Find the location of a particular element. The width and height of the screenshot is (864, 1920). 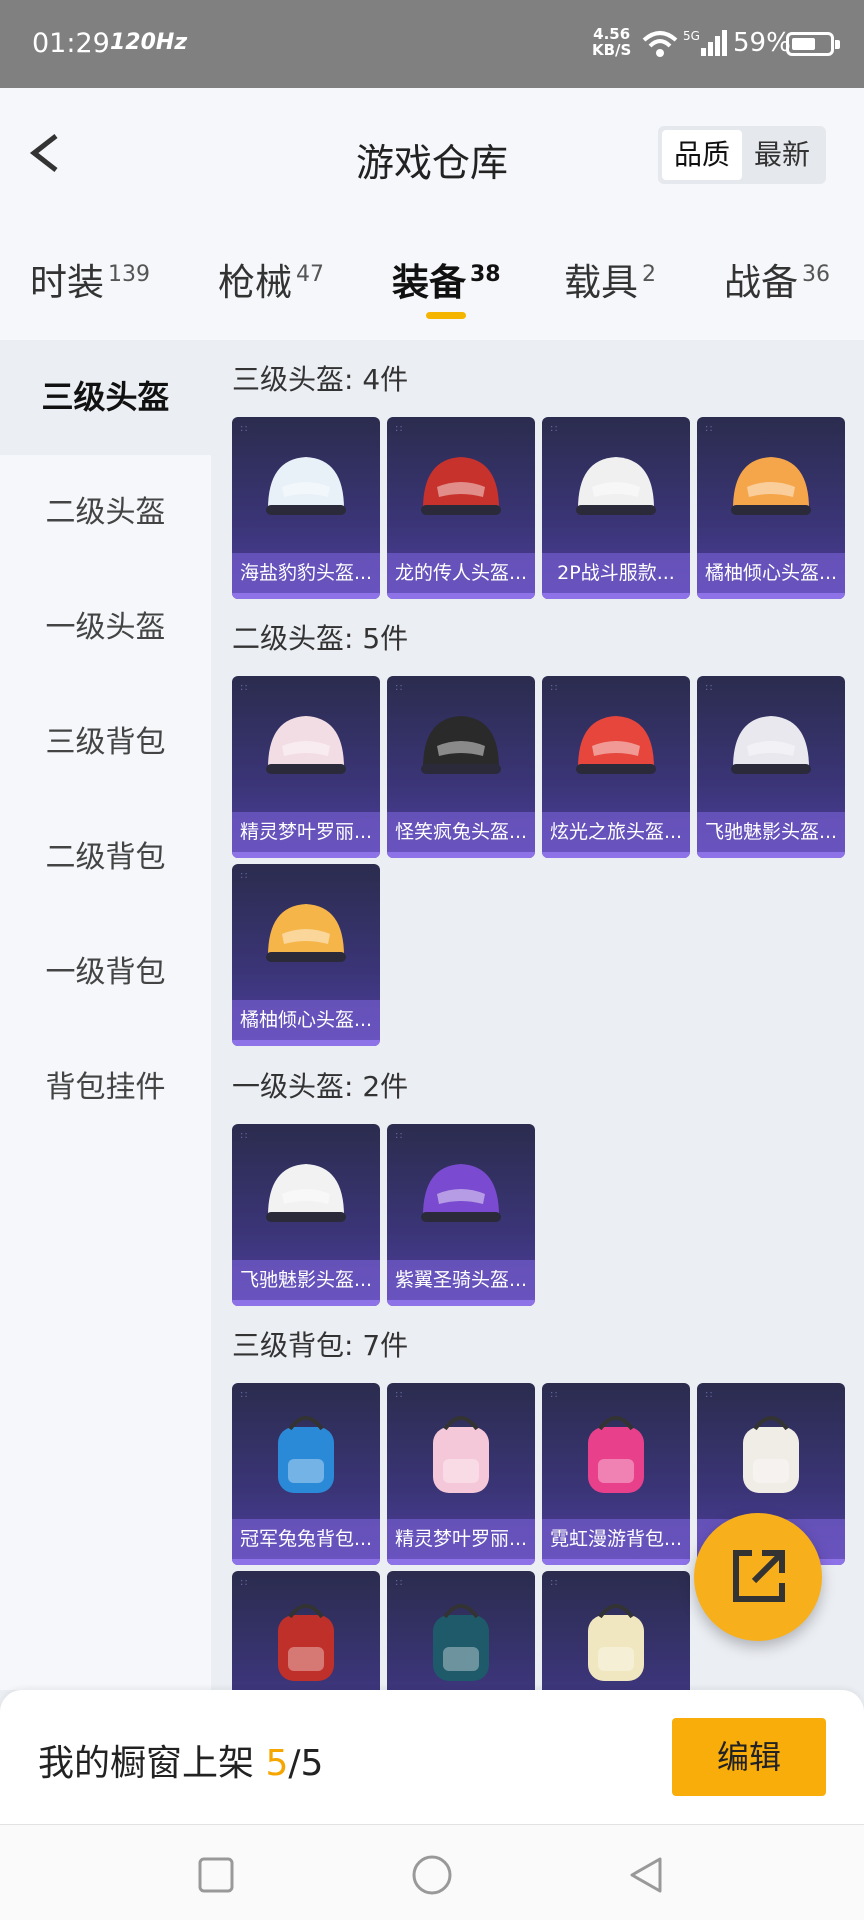

backpack-champion-icon is located at coordinates (306, 1454).